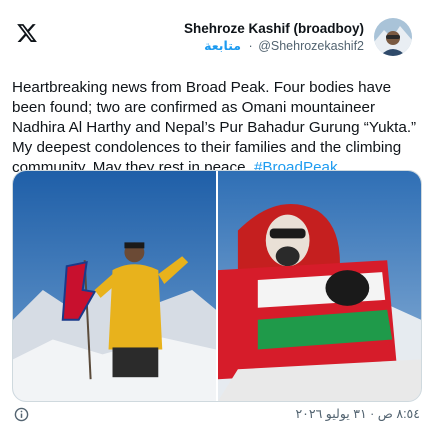  What do you see at coordinates (21, 414) in the screenshot?
I see `info-icon` at bounding box center [21, 414].